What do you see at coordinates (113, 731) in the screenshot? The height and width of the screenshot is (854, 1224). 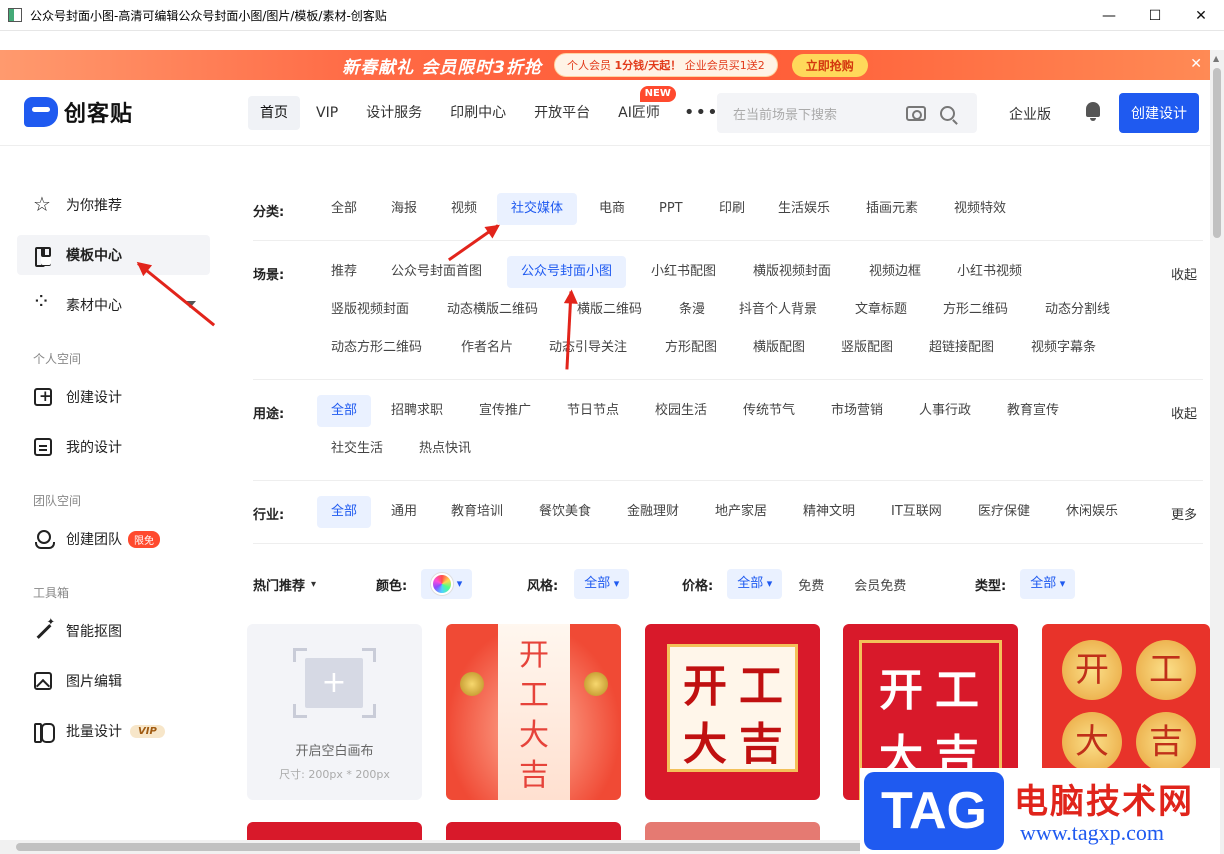 I see `sidebar-item-batch-design: 批量设计 VIP` at bounding box center [113, 731].